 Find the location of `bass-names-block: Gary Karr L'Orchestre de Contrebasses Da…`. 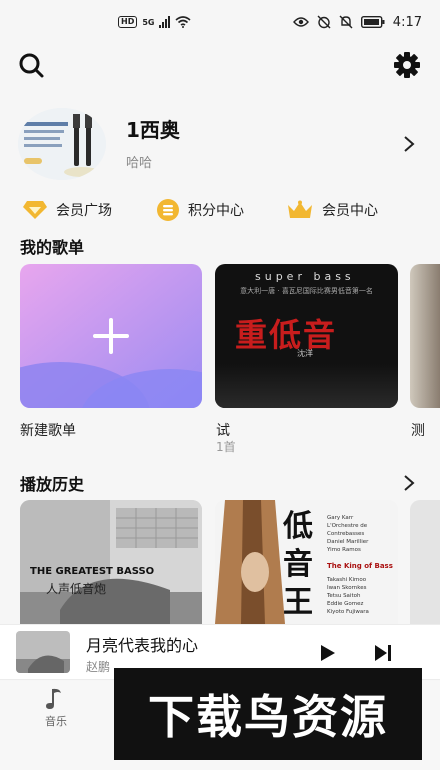

bass-names-block: Gary Karr L'Orchestre de Contrebasses Da… is located at coordinates (362, 534).